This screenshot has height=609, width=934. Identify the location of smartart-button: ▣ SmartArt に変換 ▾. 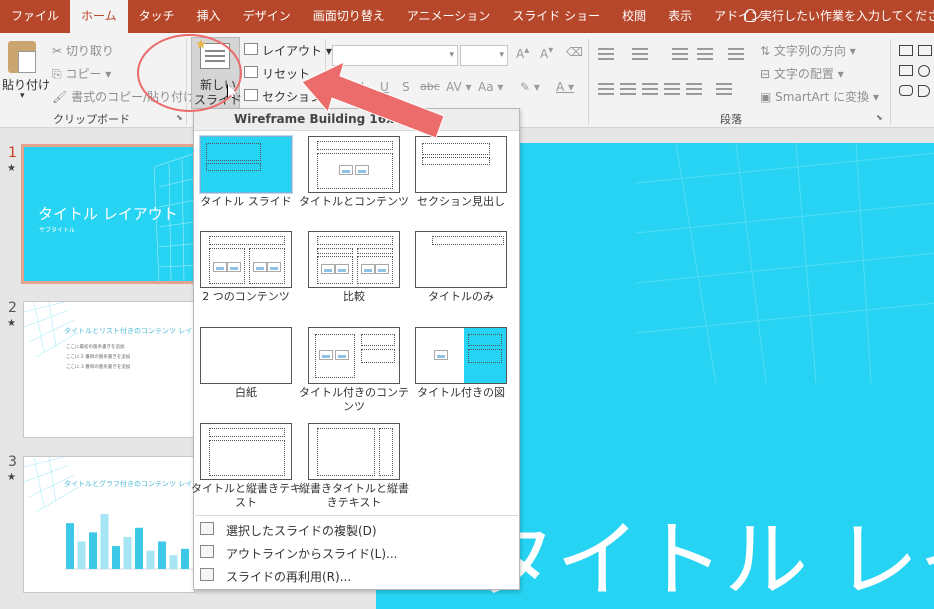
(819, 96).